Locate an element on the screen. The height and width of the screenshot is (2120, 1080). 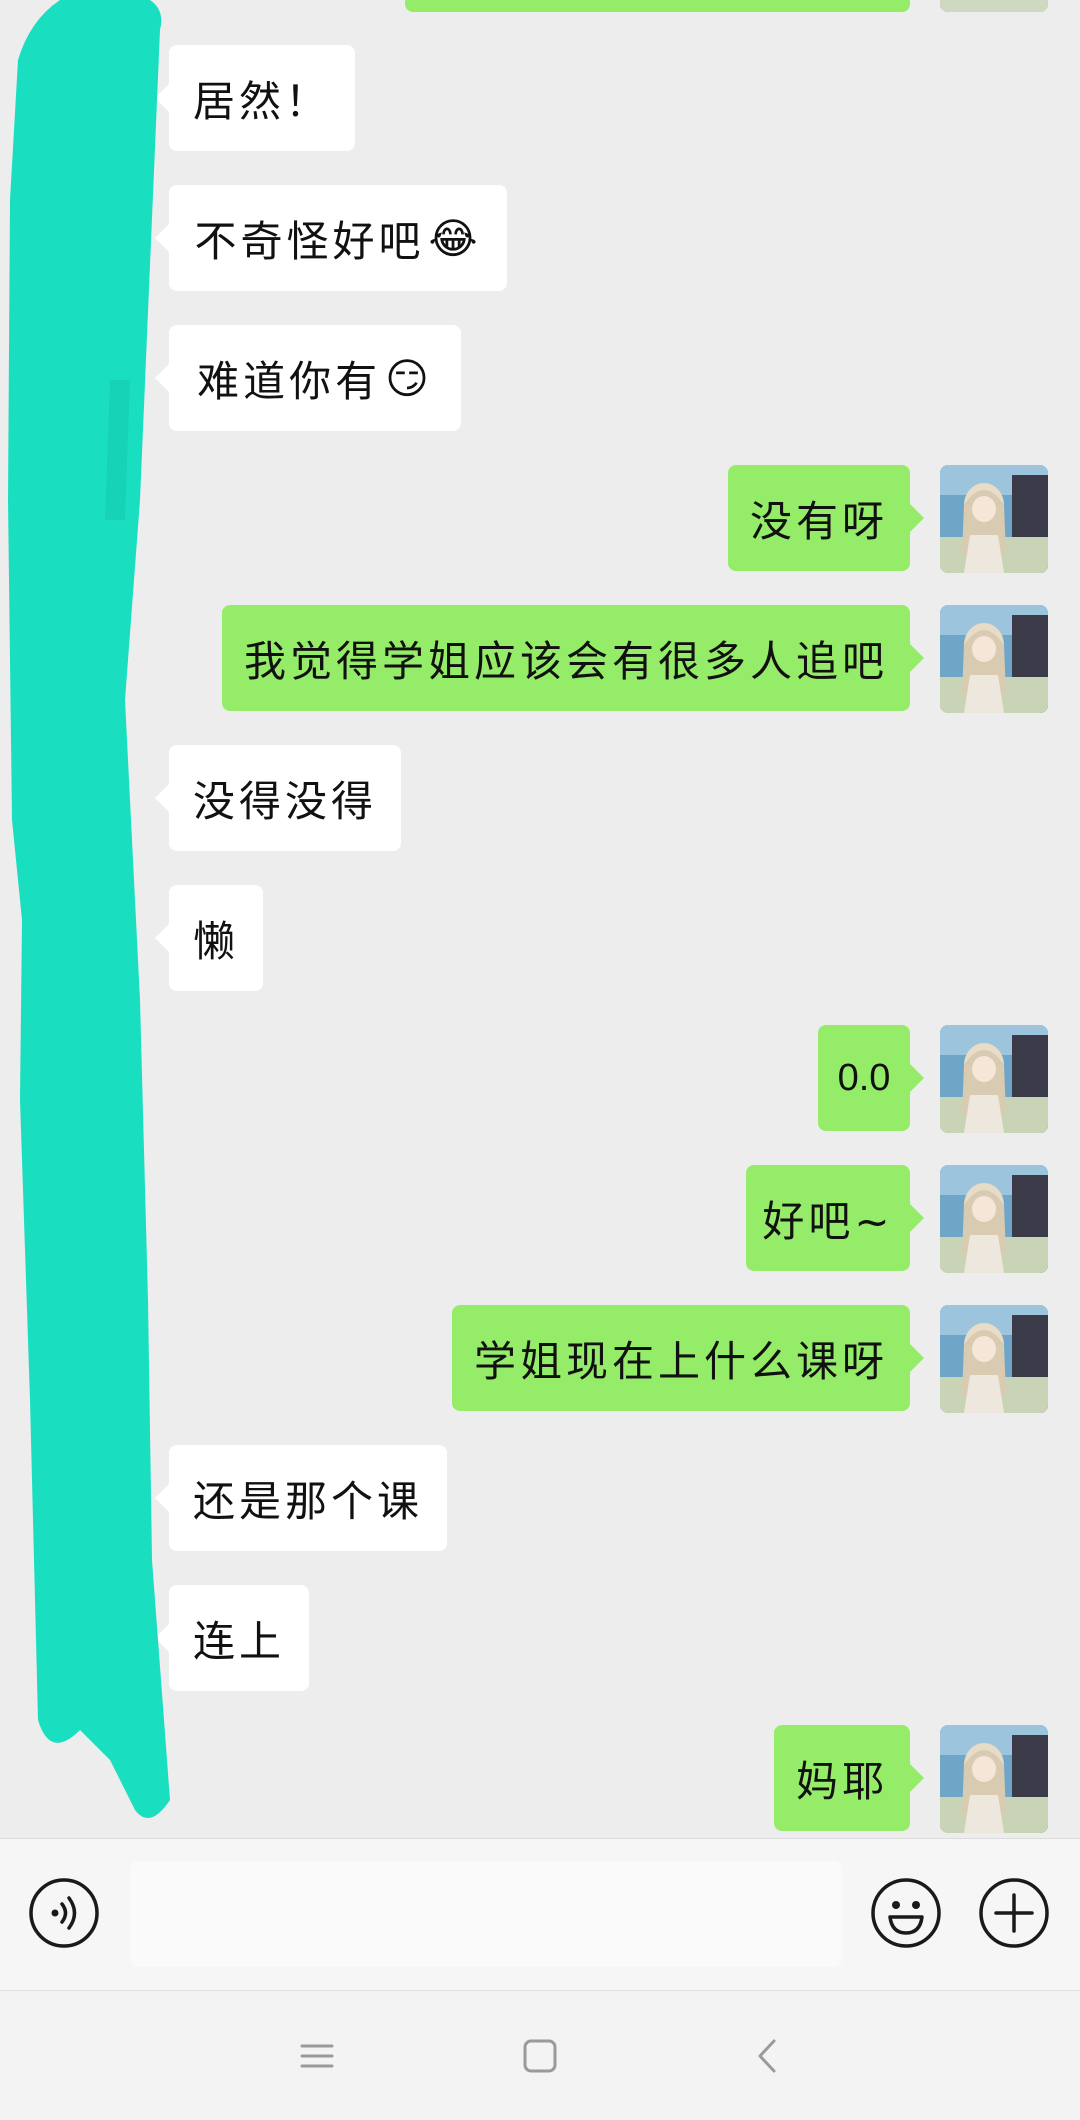
message-input is located at coordinates (486, 1914).